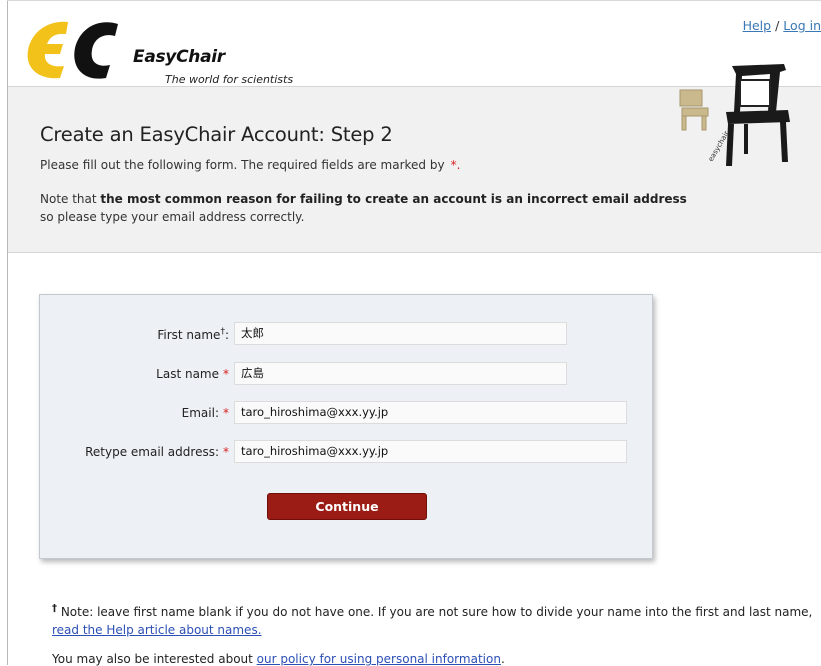  I want to click on page-title: Create an EasyChair Account: Step 2, so click(216, 135).